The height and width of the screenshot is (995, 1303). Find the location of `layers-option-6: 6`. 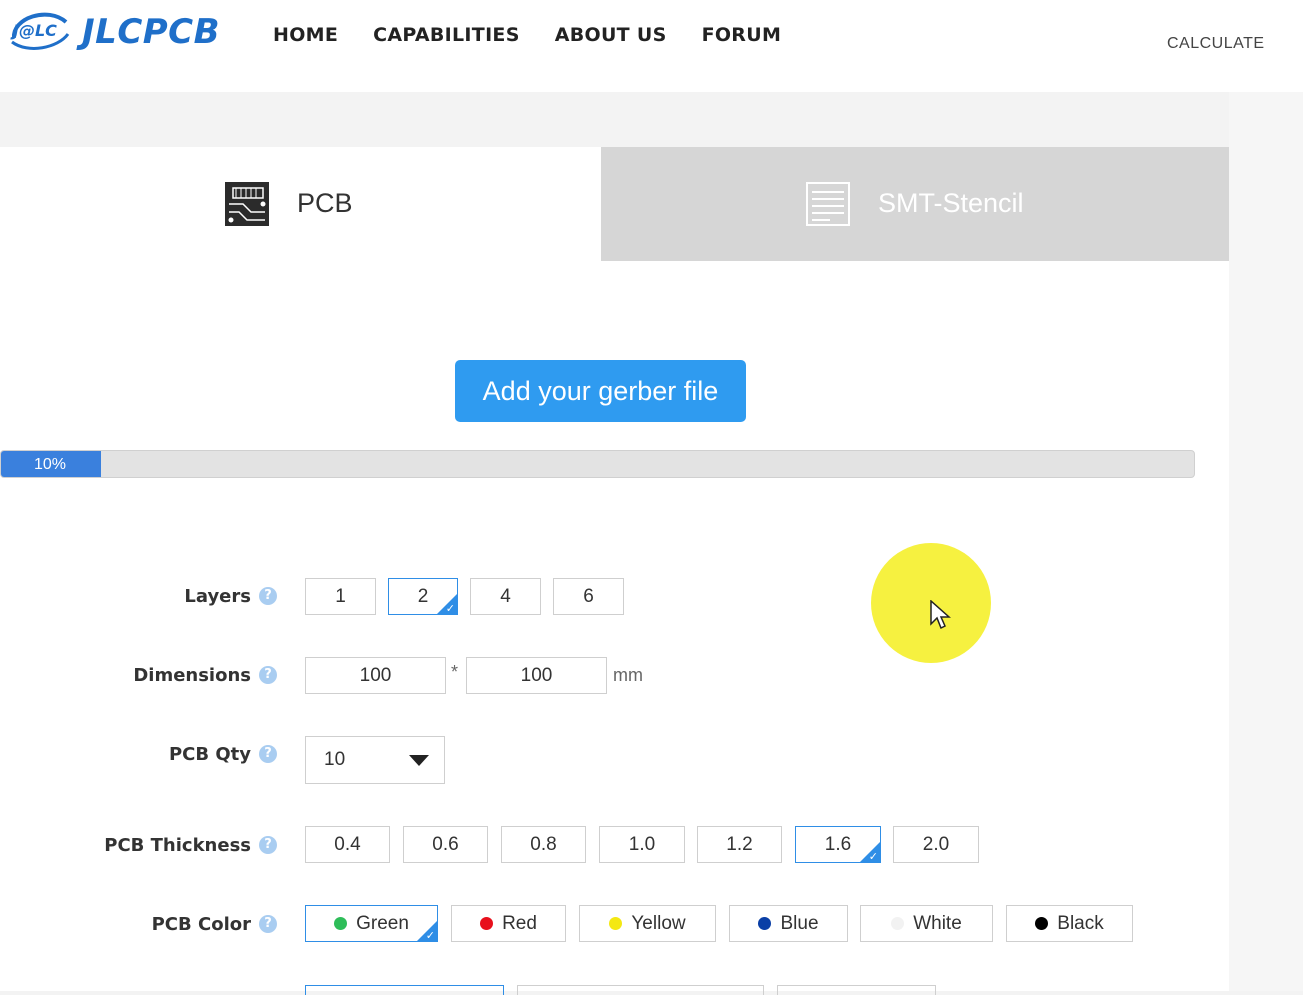

layers-option-6: 6 is located at coordinates (588, 596).